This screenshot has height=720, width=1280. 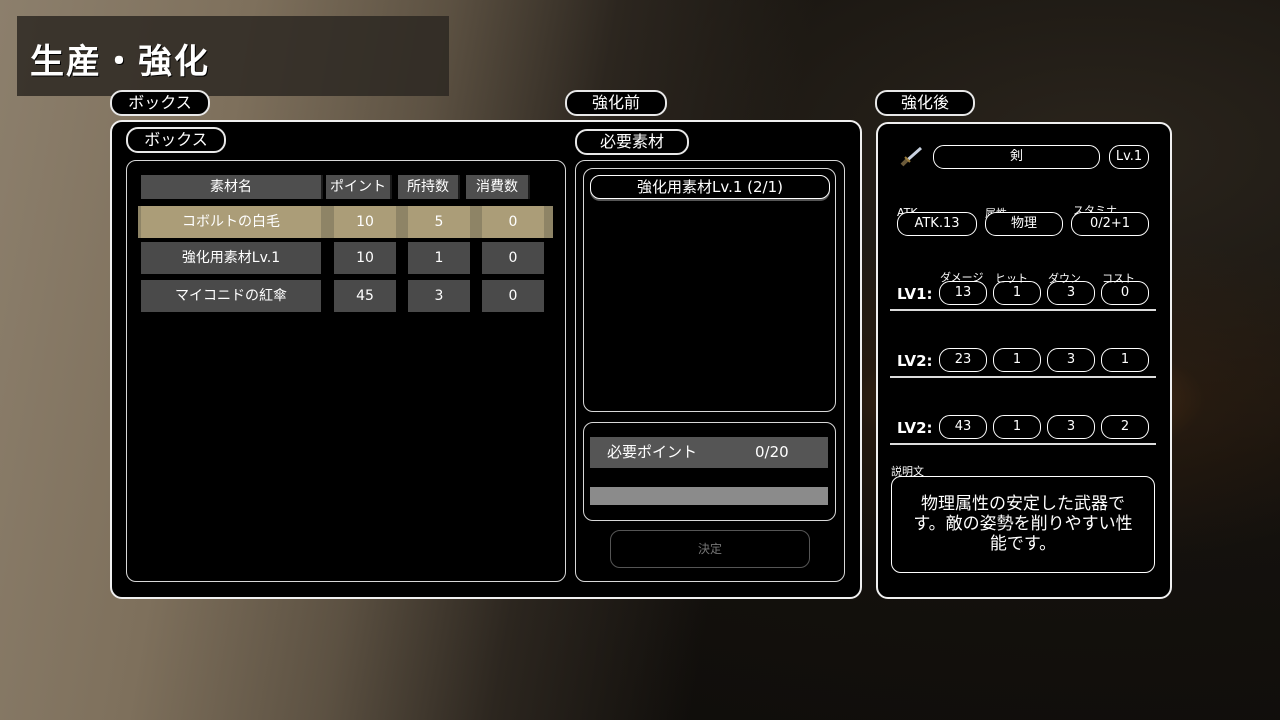 What do you see at coordinates (176, 140) in the screenshot?
I see `box-panel-label: ボックス` at bounding box center [176, 140].